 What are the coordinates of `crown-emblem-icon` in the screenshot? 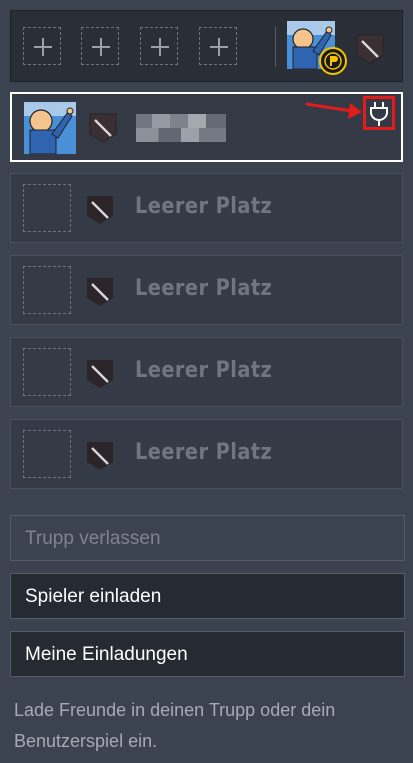 It's located at (333, 61).